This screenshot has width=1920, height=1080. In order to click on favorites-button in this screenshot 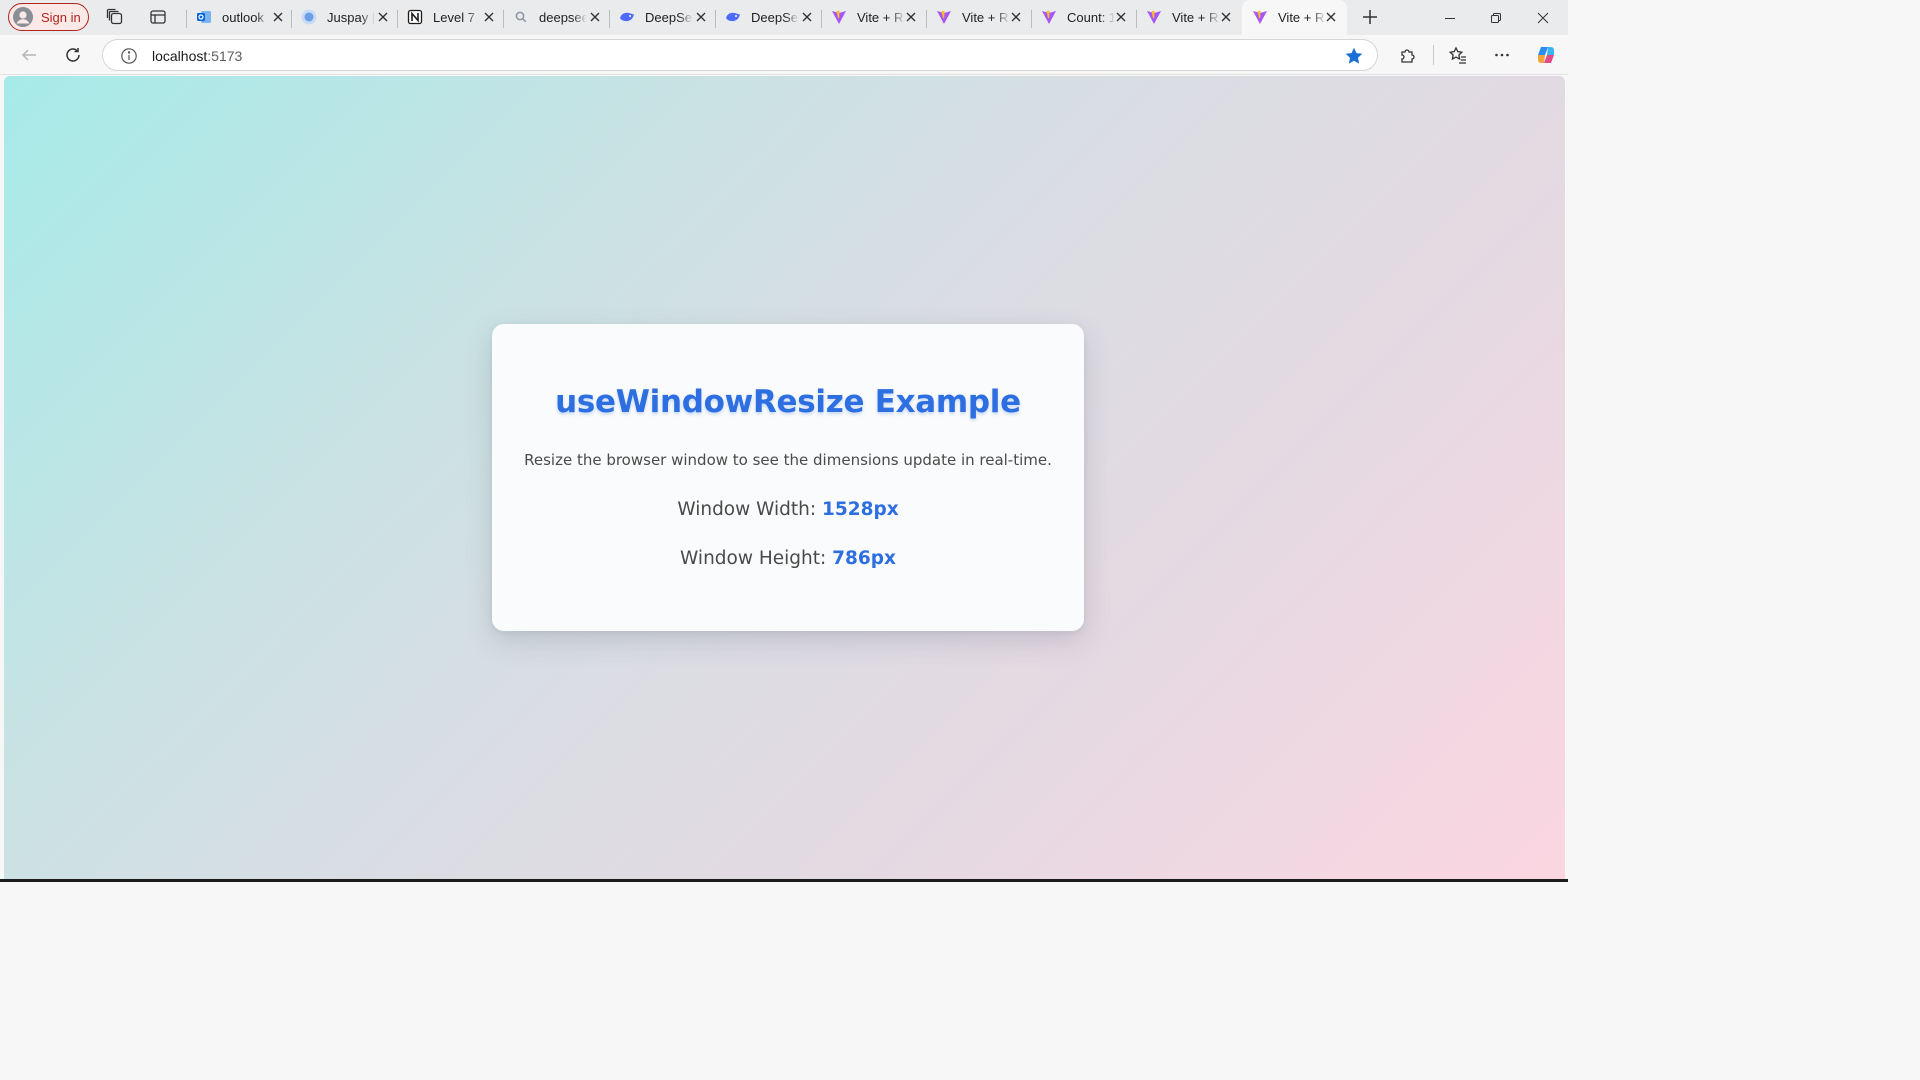, I will do `click(1458, 55)`.